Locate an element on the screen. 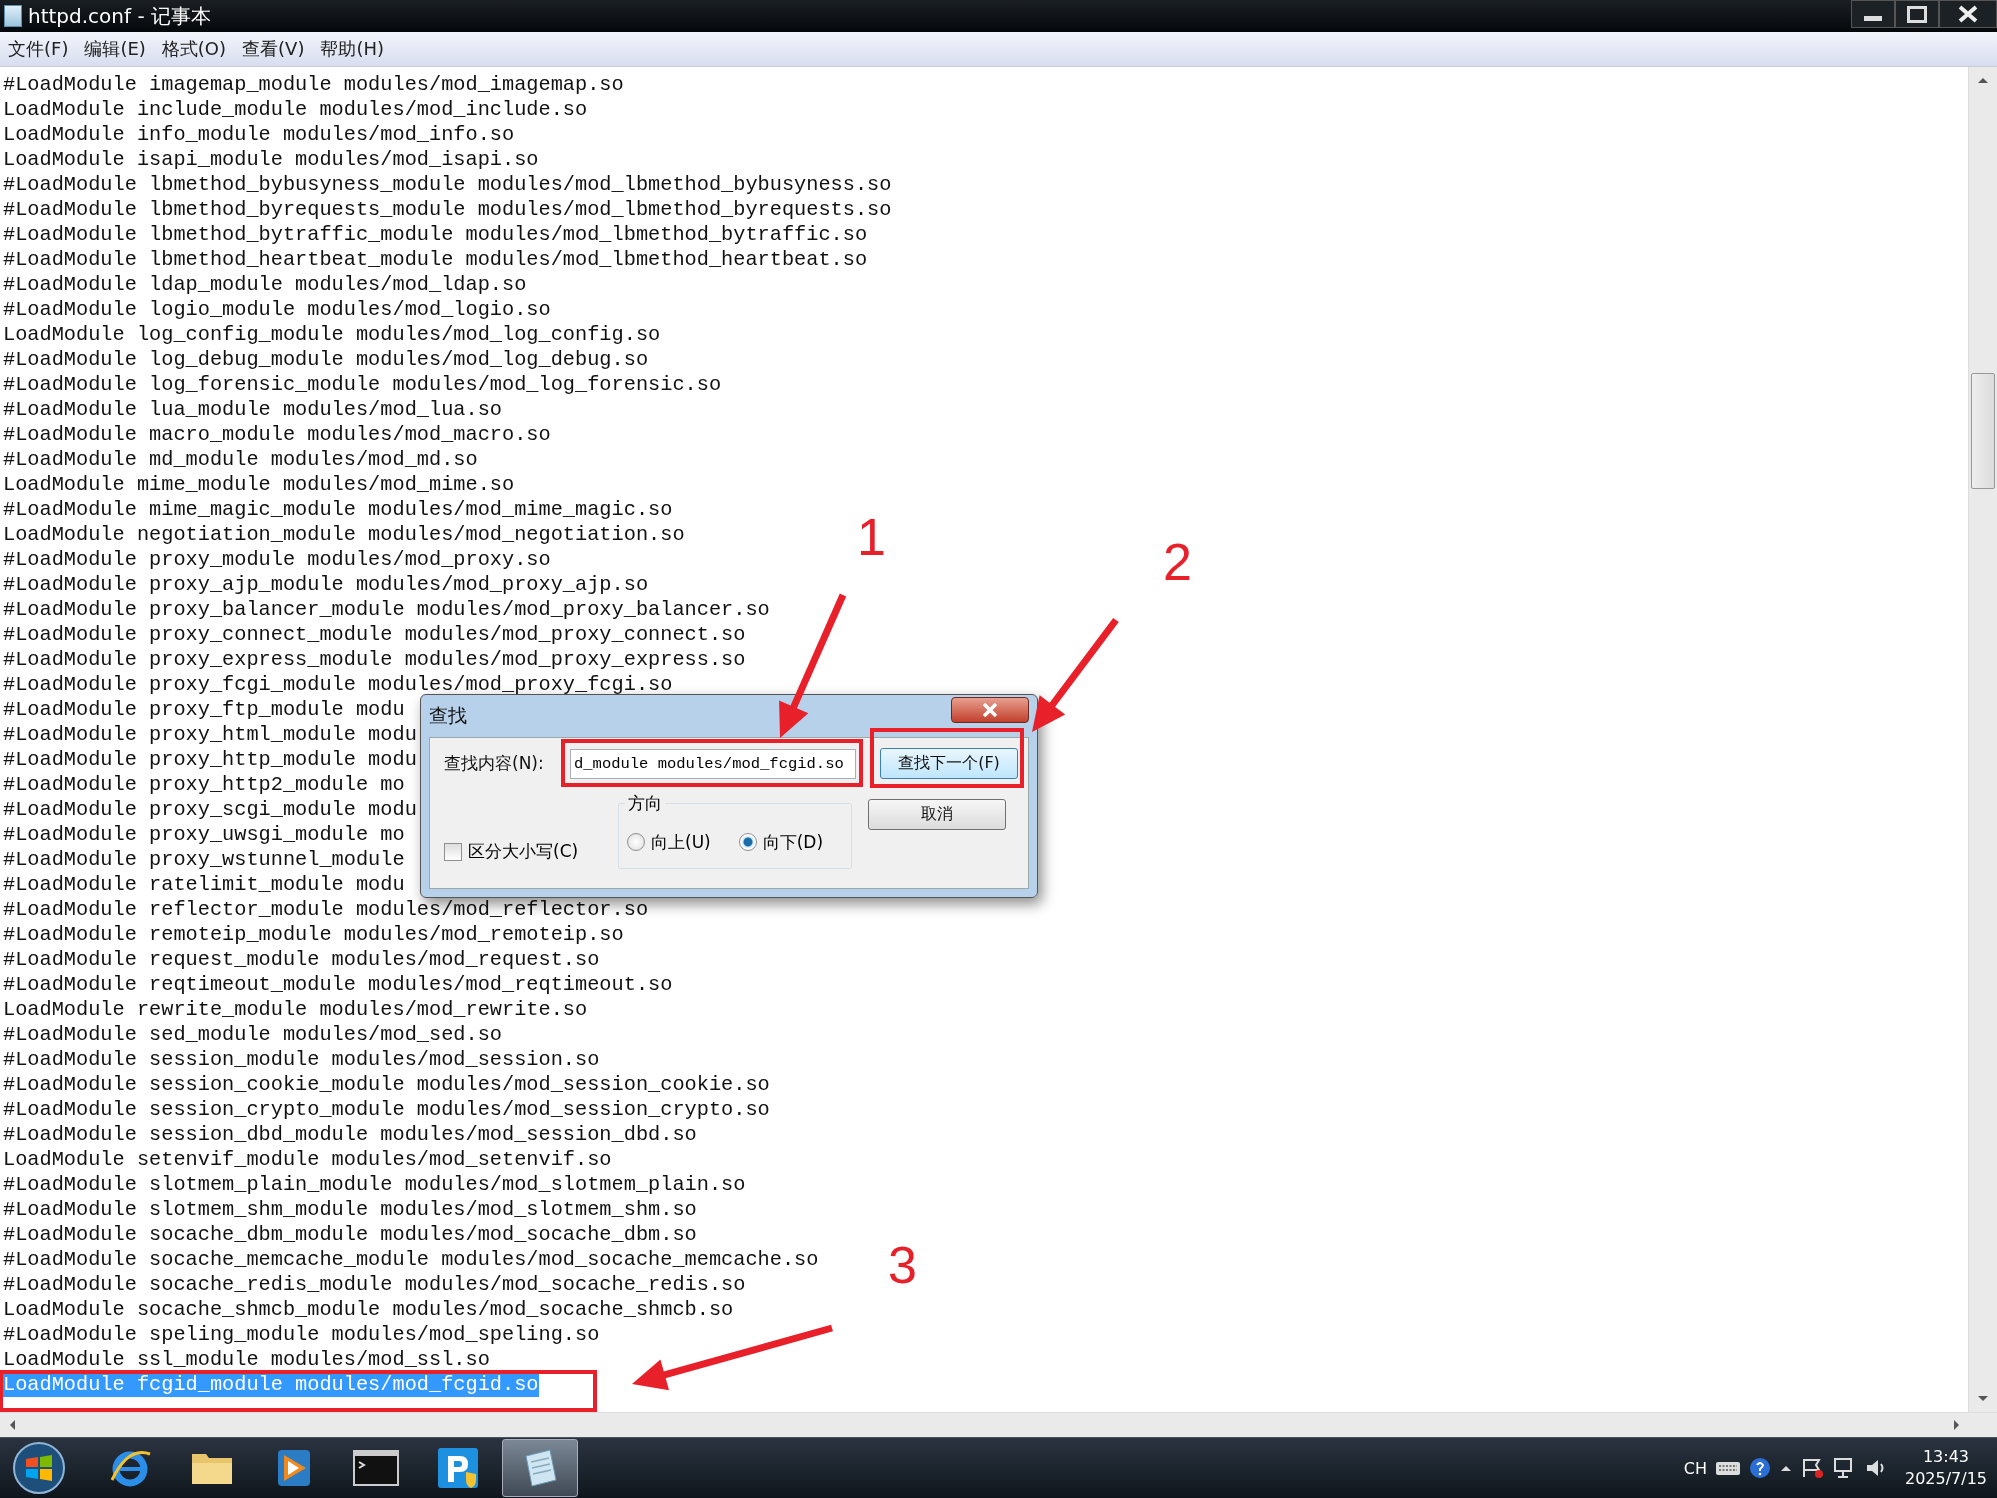 Image resolution: width=1997 pixels, height=1498 pixels. menu-item: 文件(F) is located at coordinates (38, 49).